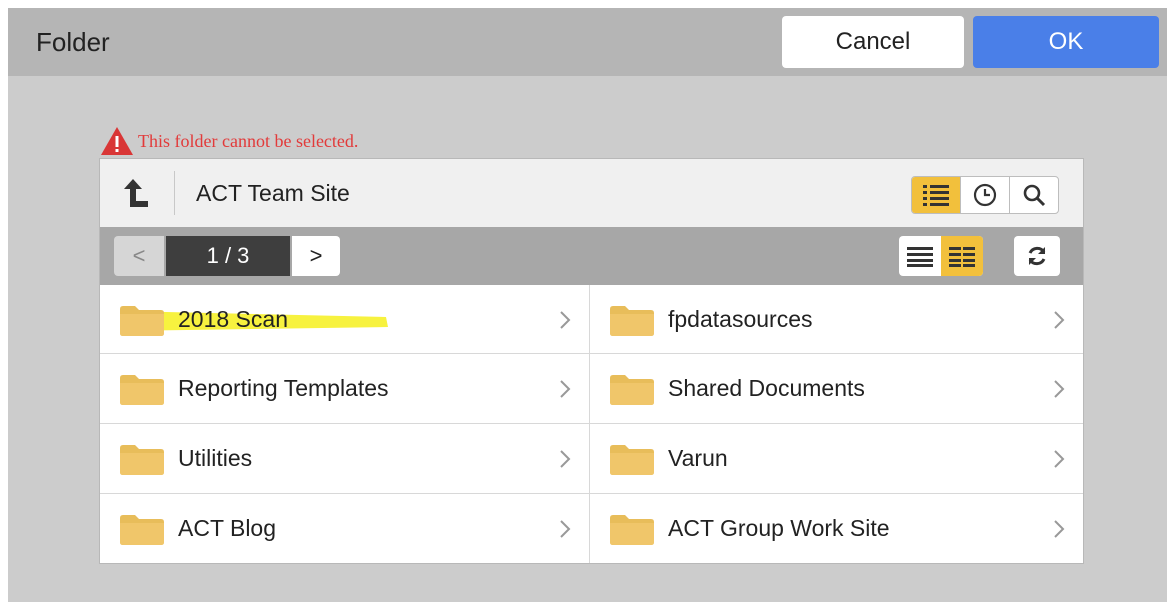  I want to click on refresh-button, so click(1037, 256).